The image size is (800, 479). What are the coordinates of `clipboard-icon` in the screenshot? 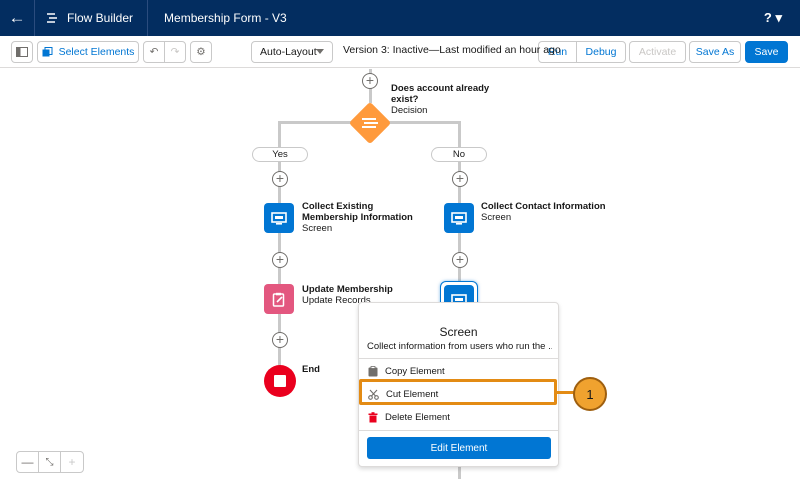 It's located at (373, 370).